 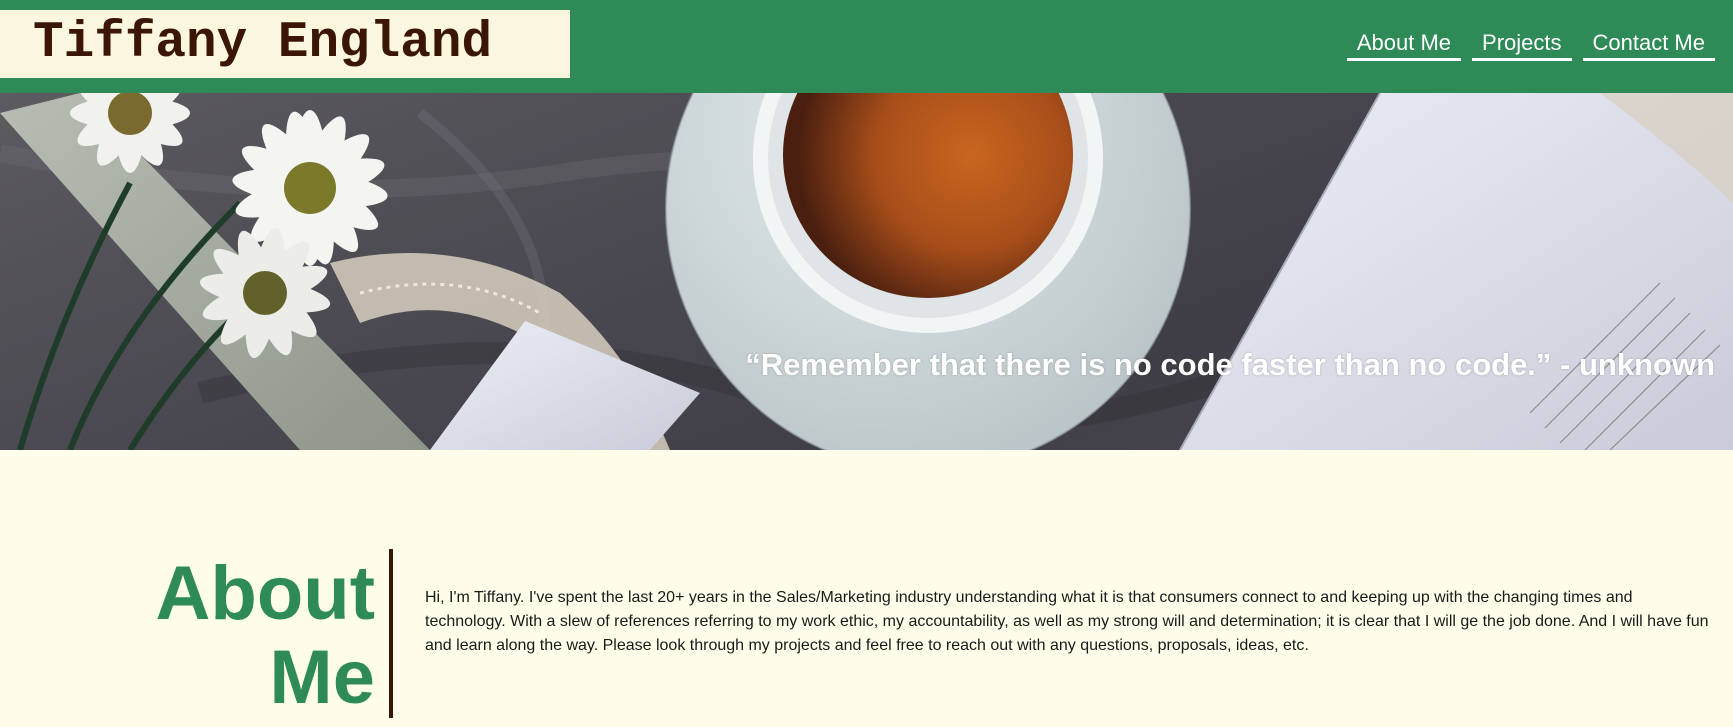 What do you see at coordinates (265, 635) in the screenshot?
I see `about-title: About Me` at bounding box center [265, 635].